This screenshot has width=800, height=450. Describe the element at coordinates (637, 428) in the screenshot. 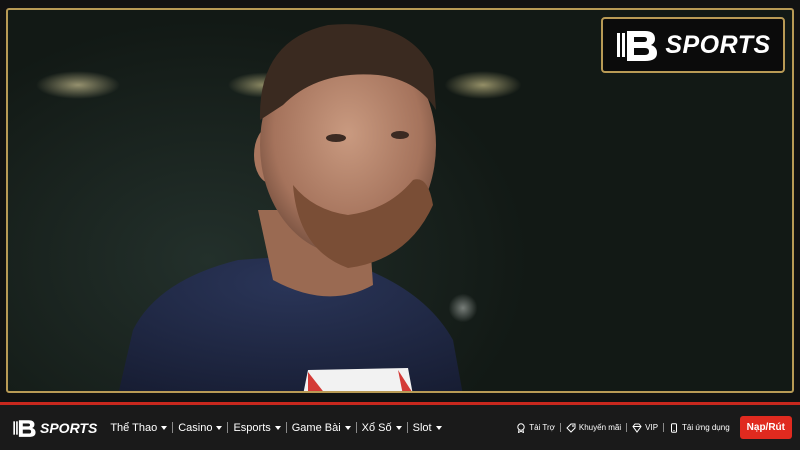

I see `diamond-icon` at that location.